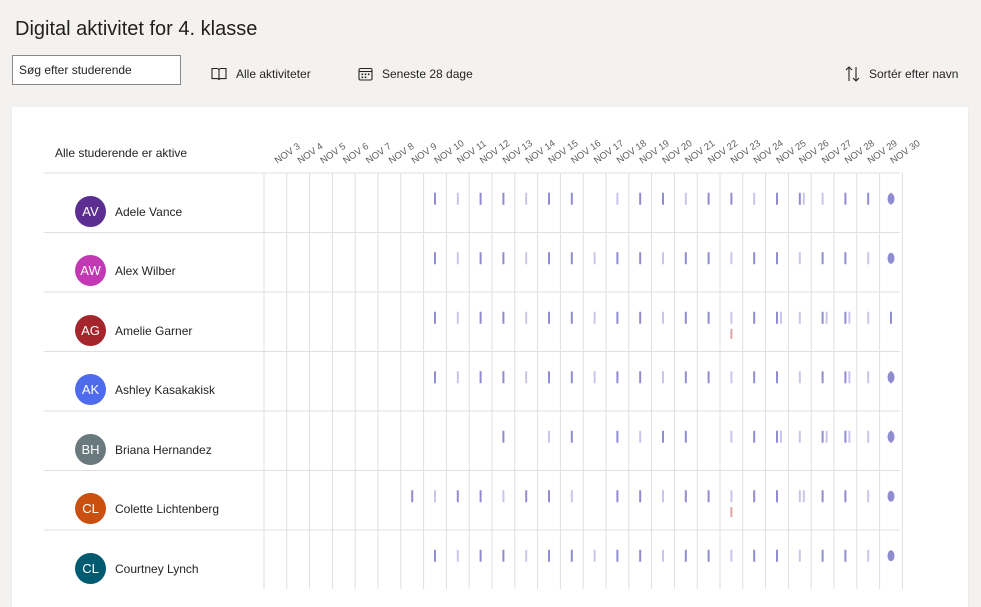  What do you see at coordinates (90, 568) in the screenshot?
I see `student-avatar: CL` at bounding box center [90, 568].